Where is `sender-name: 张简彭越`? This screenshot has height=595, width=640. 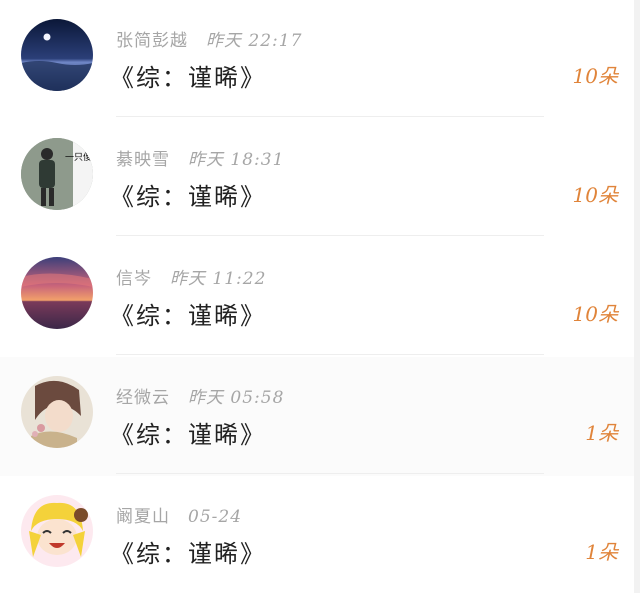
sender-name: 张简彭越 is located at coordinates (152, 41).